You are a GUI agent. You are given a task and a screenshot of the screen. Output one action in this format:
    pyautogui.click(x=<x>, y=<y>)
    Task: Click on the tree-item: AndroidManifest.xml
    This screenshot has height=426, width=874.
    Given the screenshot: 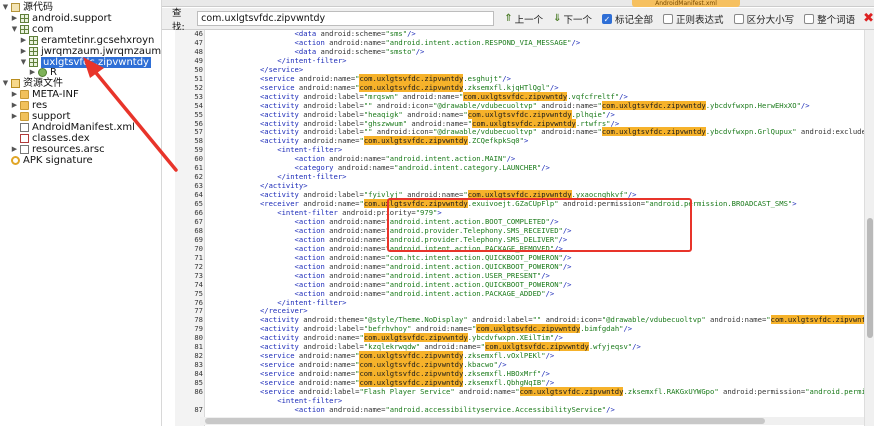 What is the action you would take?
    pyautogui.click(x=73, y=127)
    